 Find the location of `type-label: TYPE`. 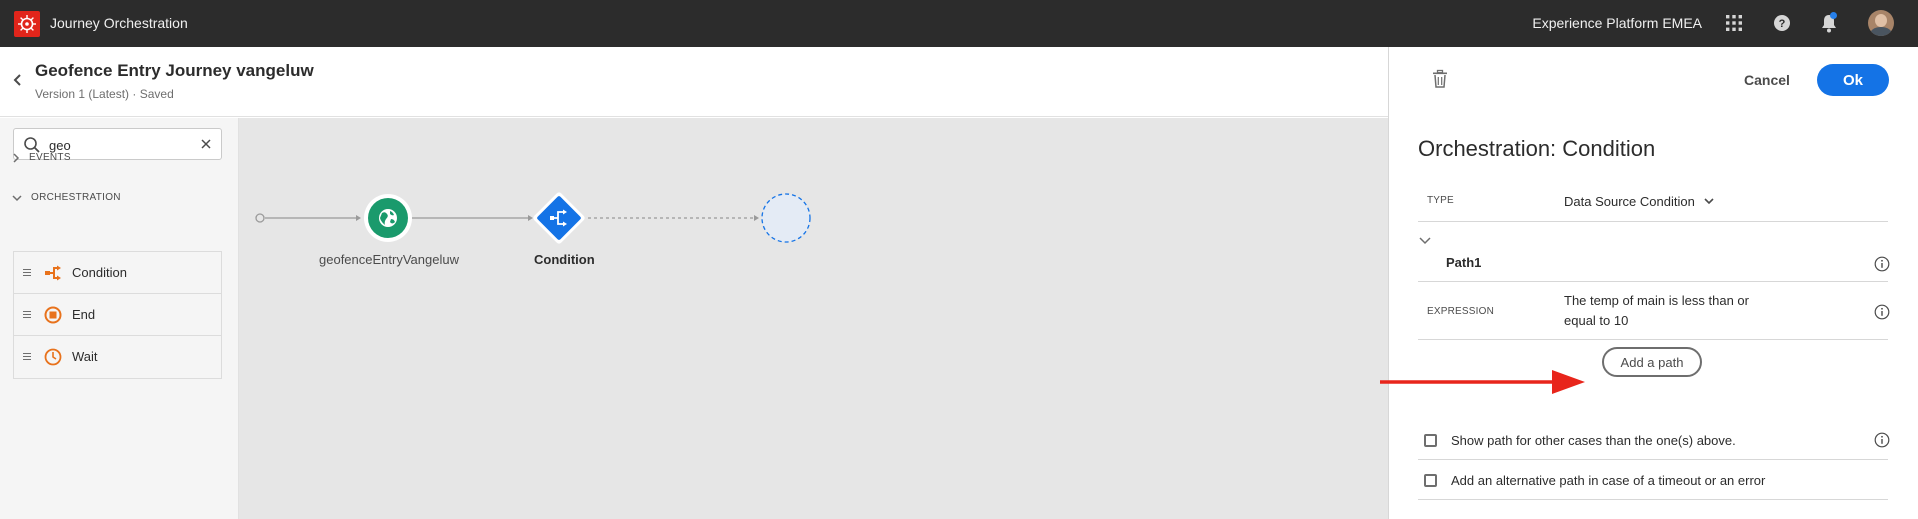

type-label: TYPE is located at coordinates (1440, 200).